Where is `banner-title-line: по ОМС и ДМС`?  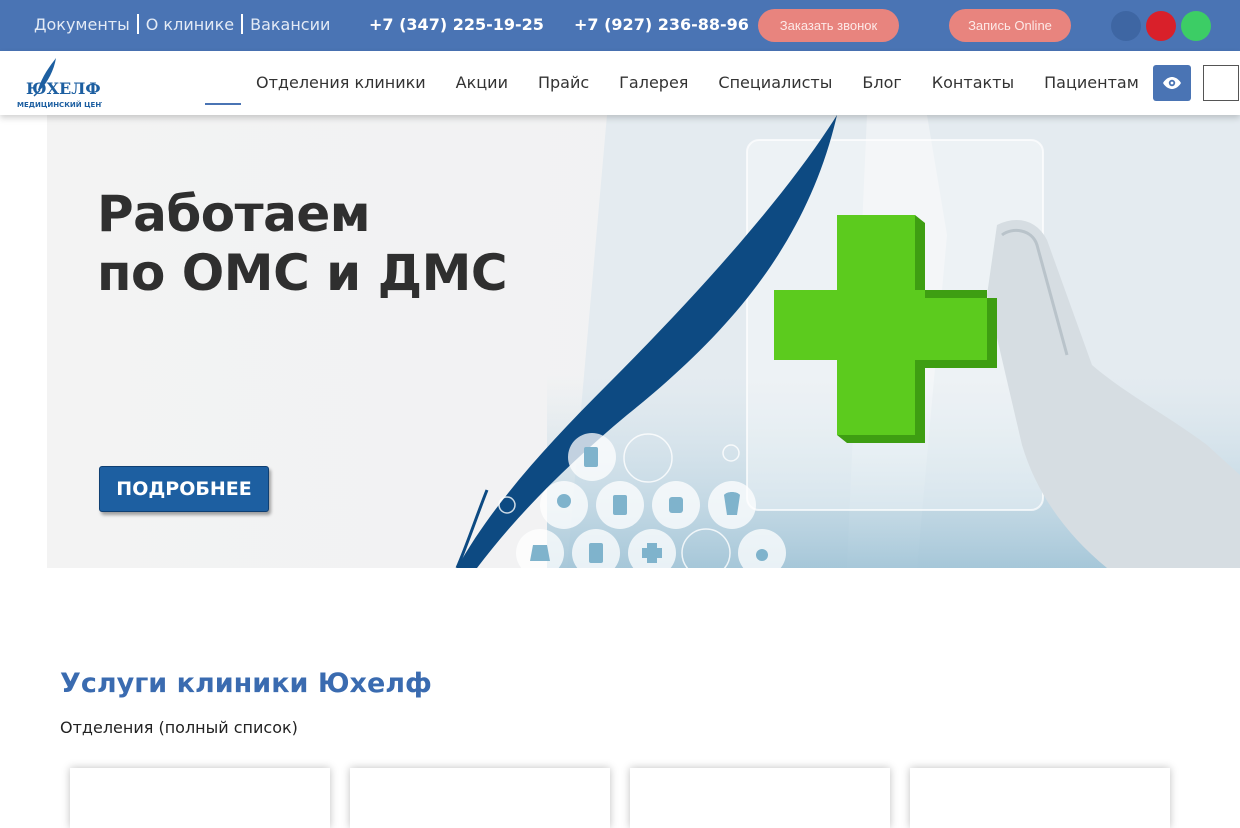
banner-title-line: по ОМС и ДМС is located at coordinates (302, 273).